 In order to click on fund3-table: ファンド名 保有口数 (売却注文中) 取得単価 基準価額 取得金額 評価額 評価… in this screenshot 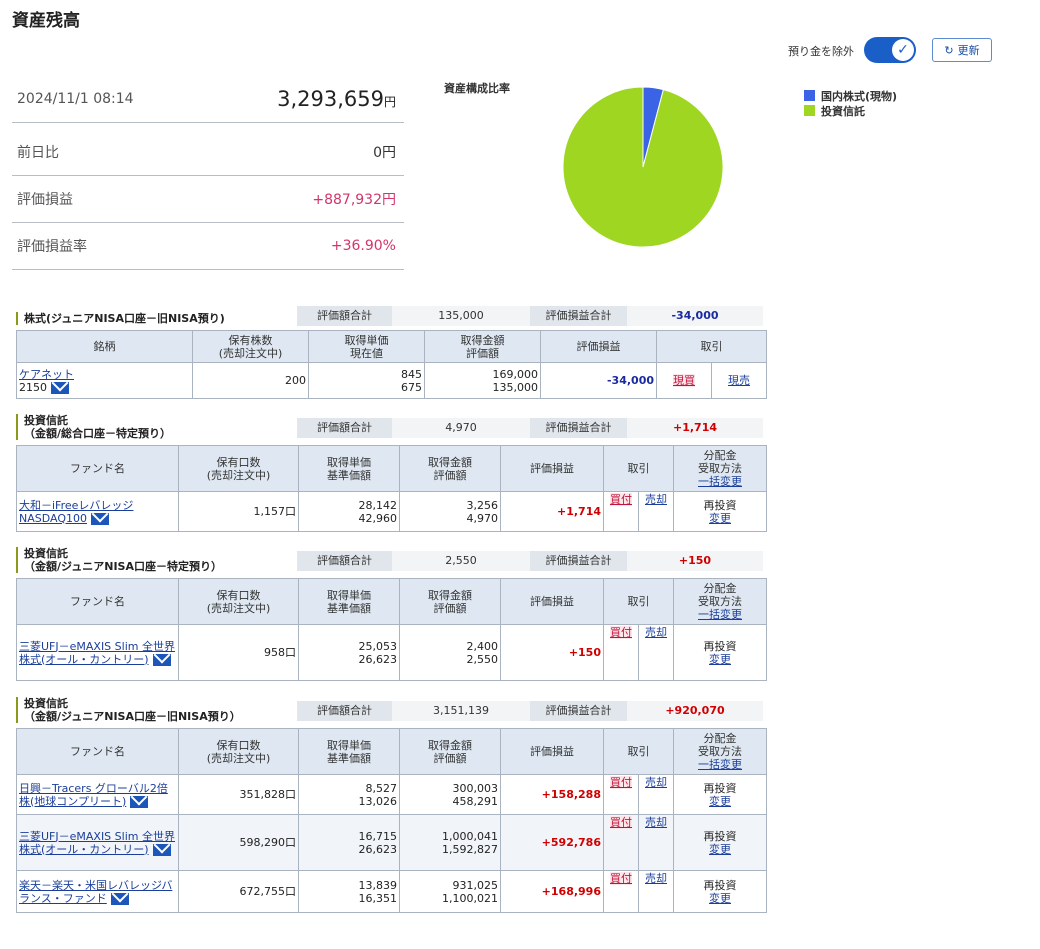, I will do `click(391, 820)`.